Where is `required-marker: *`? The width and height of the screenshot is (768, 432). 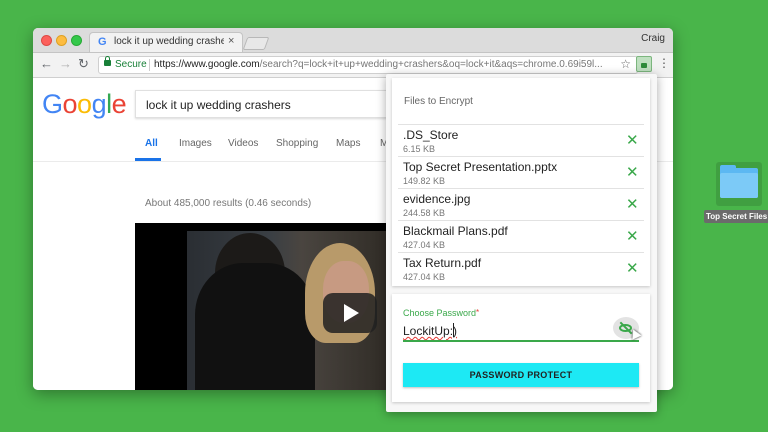 required-marker: * is located at coordinates (478, 312).